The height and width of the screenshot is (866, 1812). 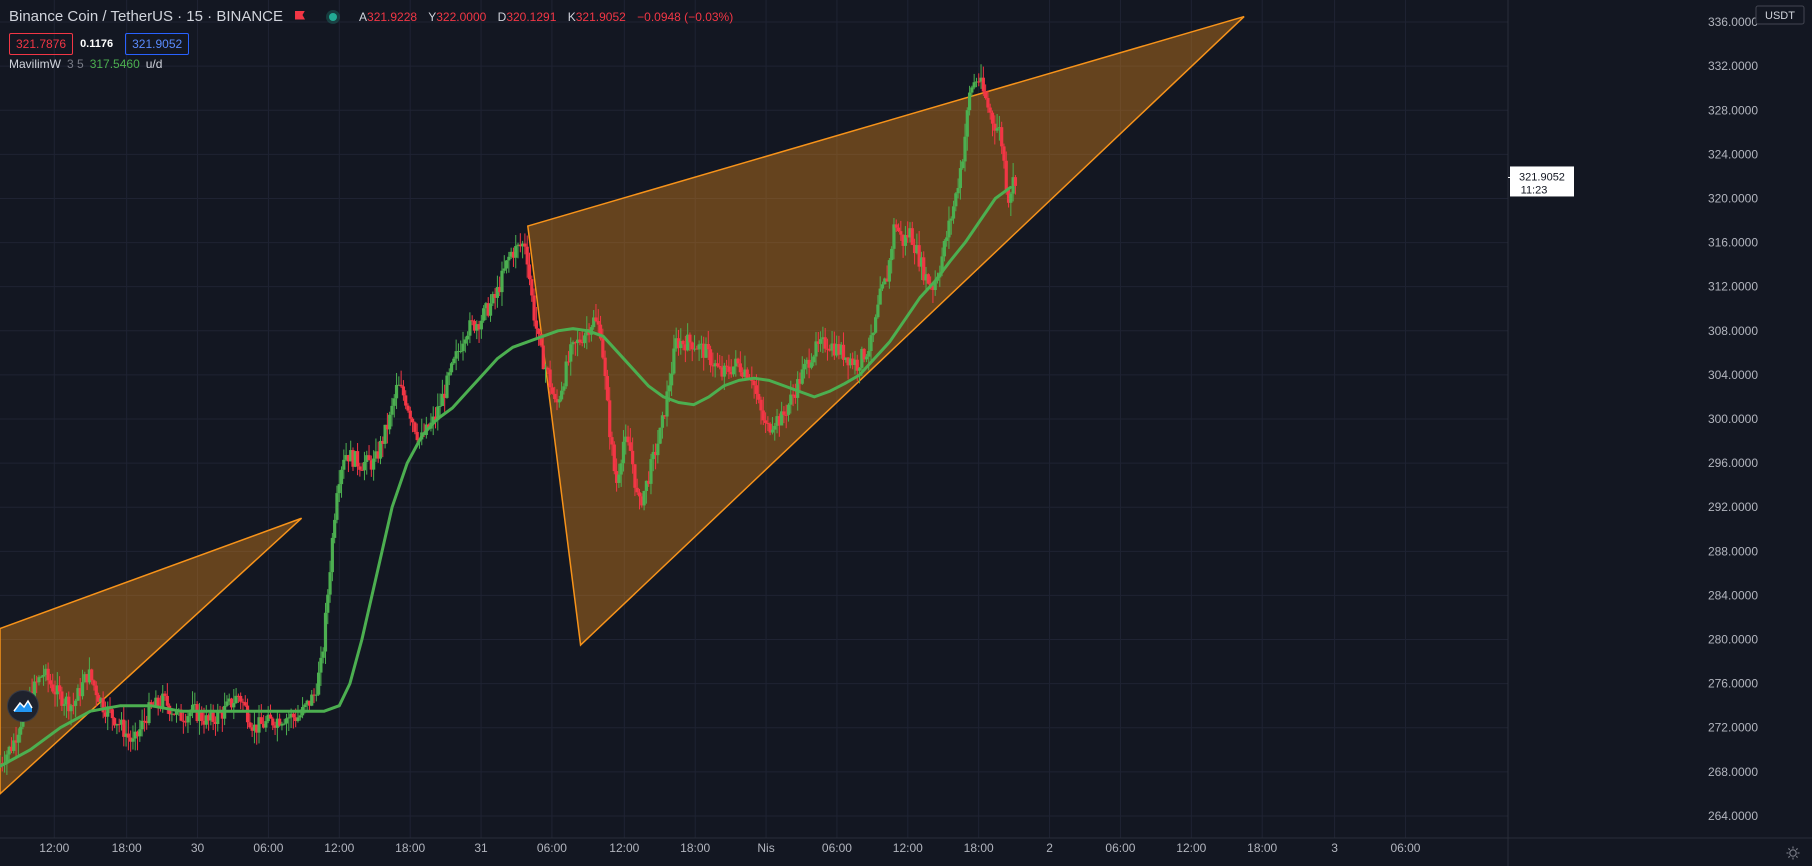 What do you see at coordinates (1733, 772) in the screenshot?
I see `y-tick-label: 268.0000` at bounding box center [1733, 772].